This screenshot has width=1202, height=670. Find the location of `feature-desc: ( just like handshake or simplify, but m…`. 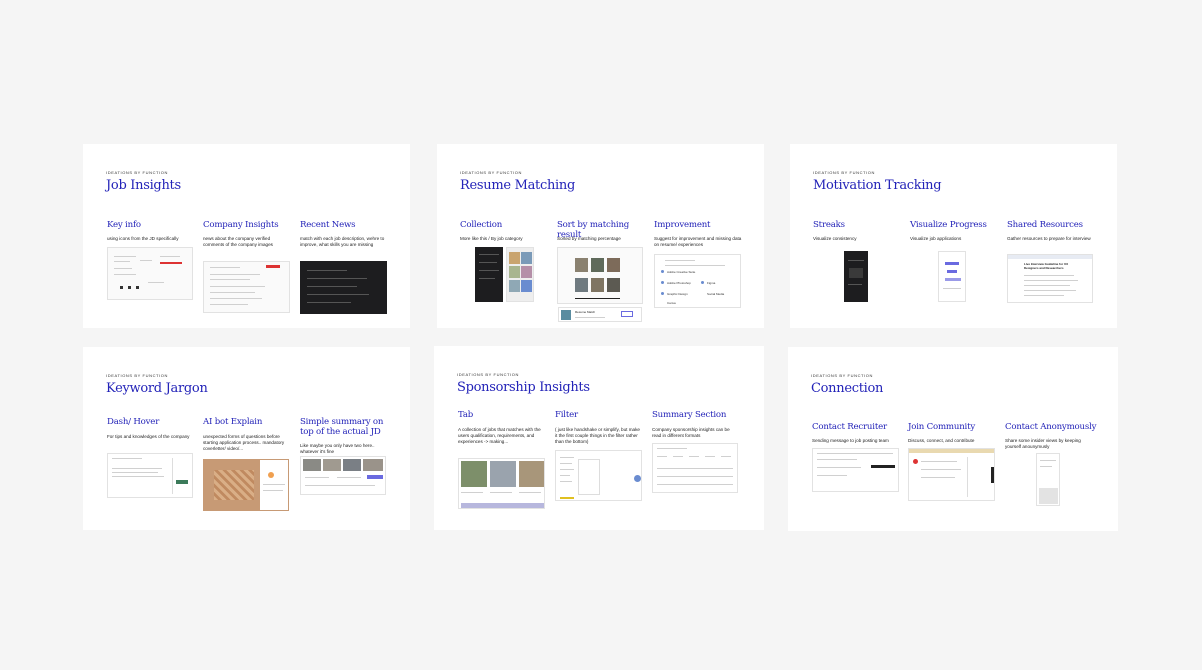

feature-desc: ( just like handshake or simplify, but m… is located at coordinates (597, 435).